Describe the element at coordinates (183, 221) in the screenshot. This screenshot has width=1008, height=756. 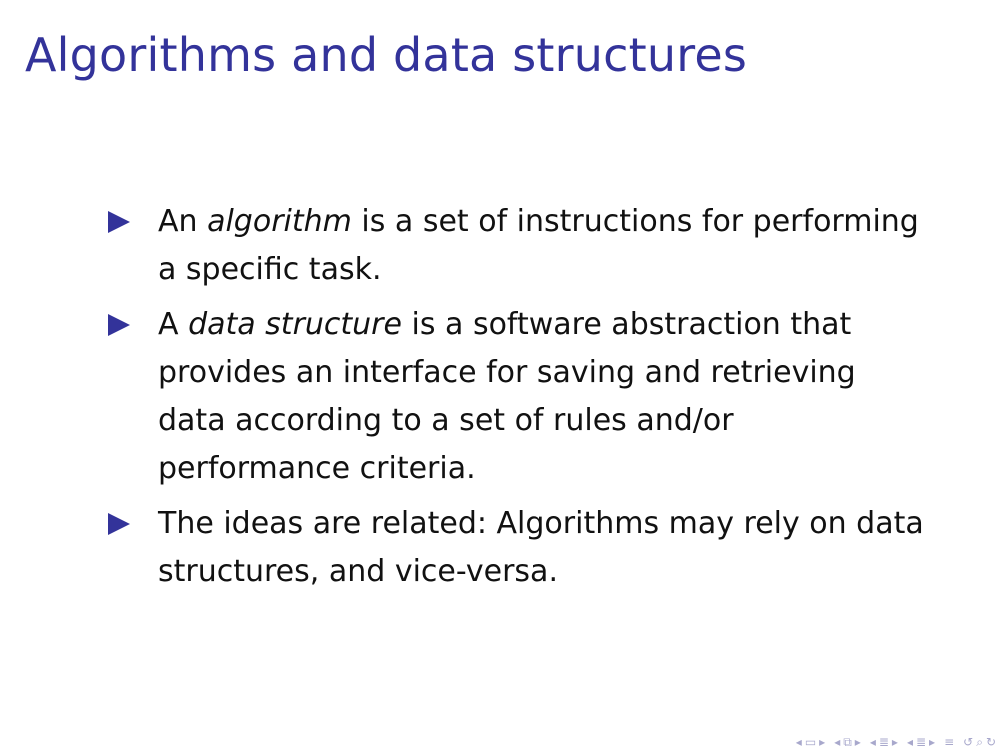
I see `bullet-text-part: An` at that location.